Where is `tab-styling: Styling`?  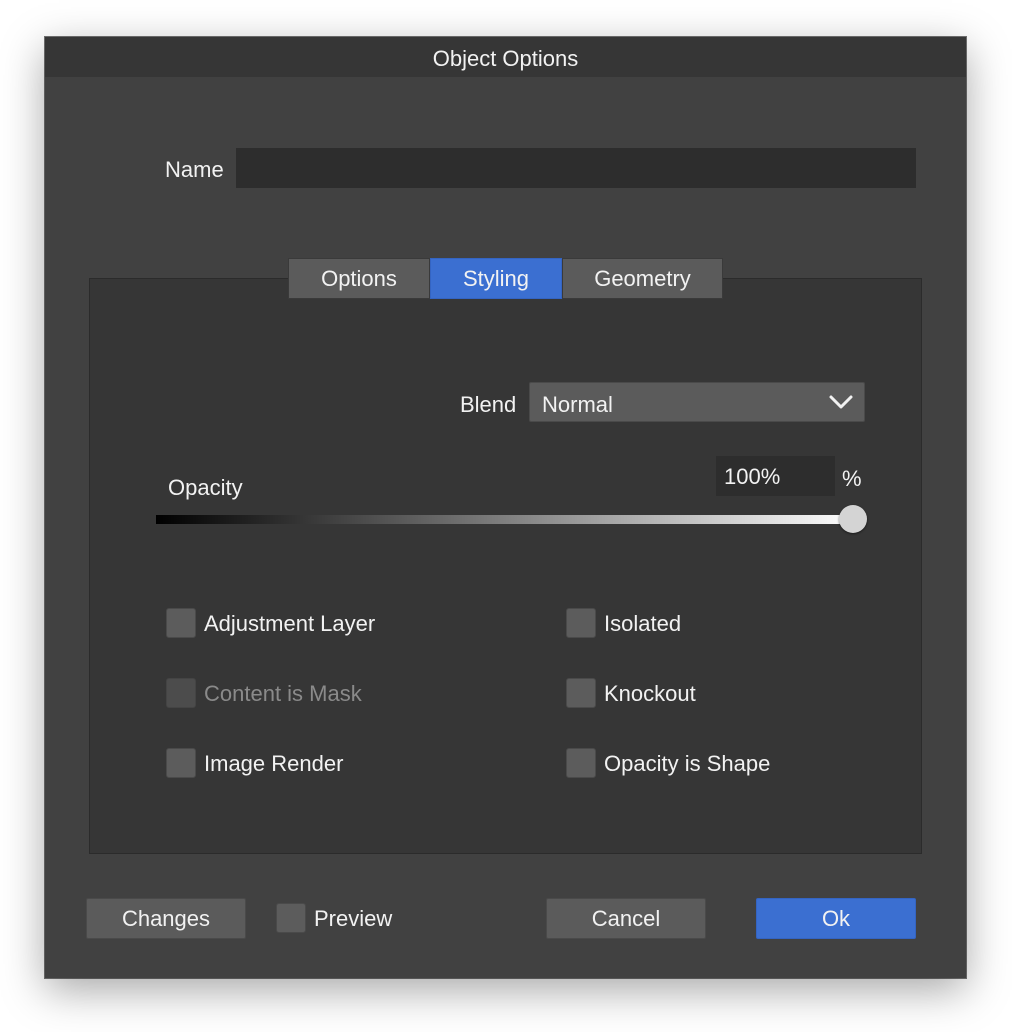 tab-styling: Styling is located at coordinates (496, 278).